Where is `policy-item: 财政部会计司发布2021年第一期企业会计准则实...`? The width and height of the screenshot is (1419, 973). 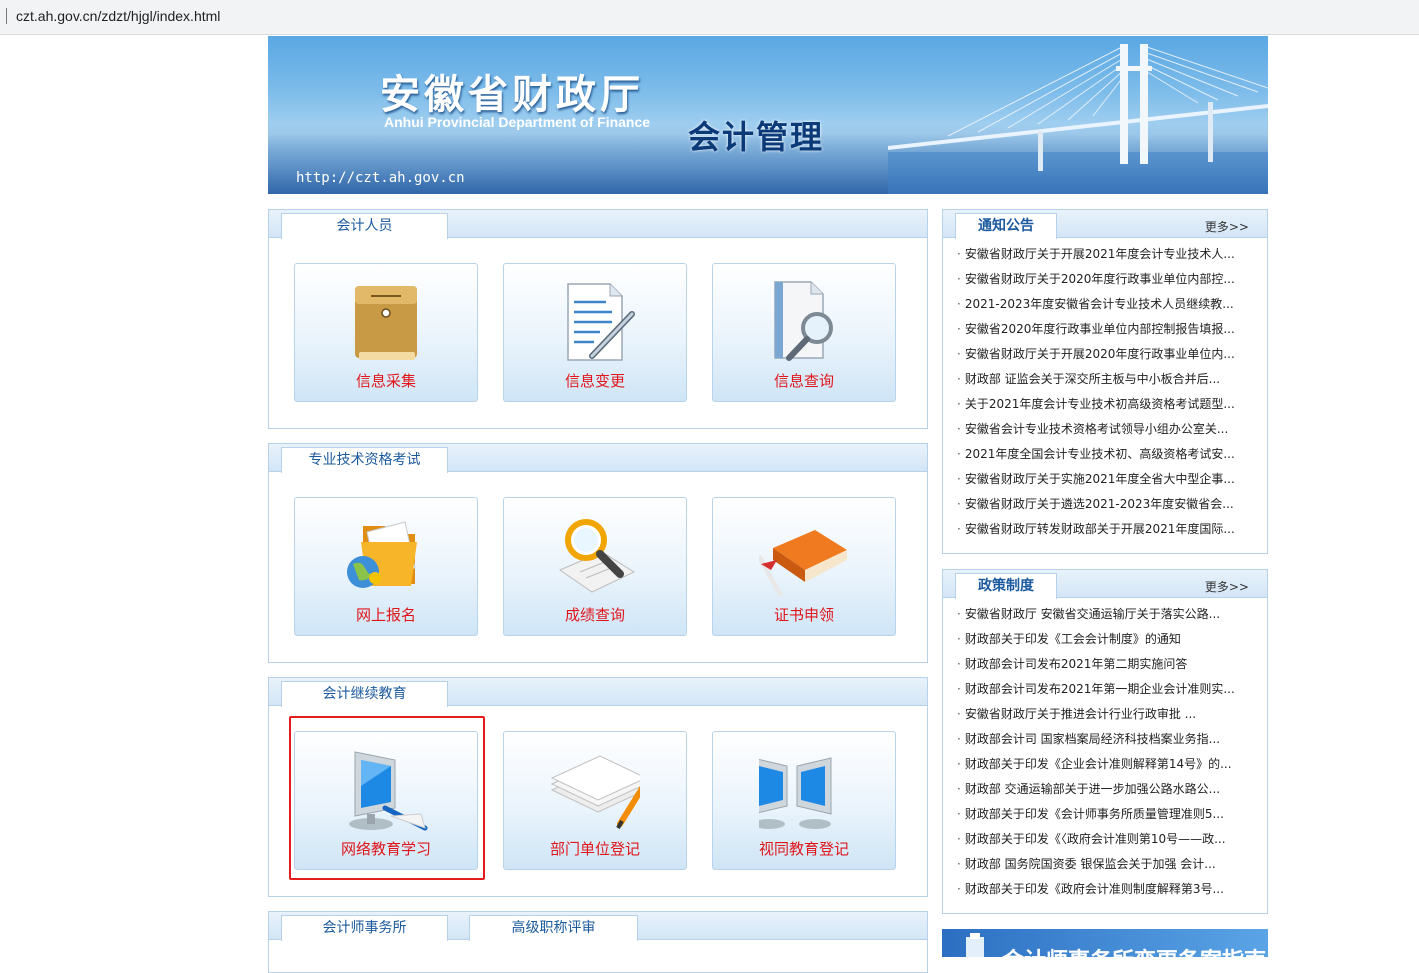 policy-item: 财政部会计司发布2021年第一期企业会计准则实... is located at coordinates (1105, 689).